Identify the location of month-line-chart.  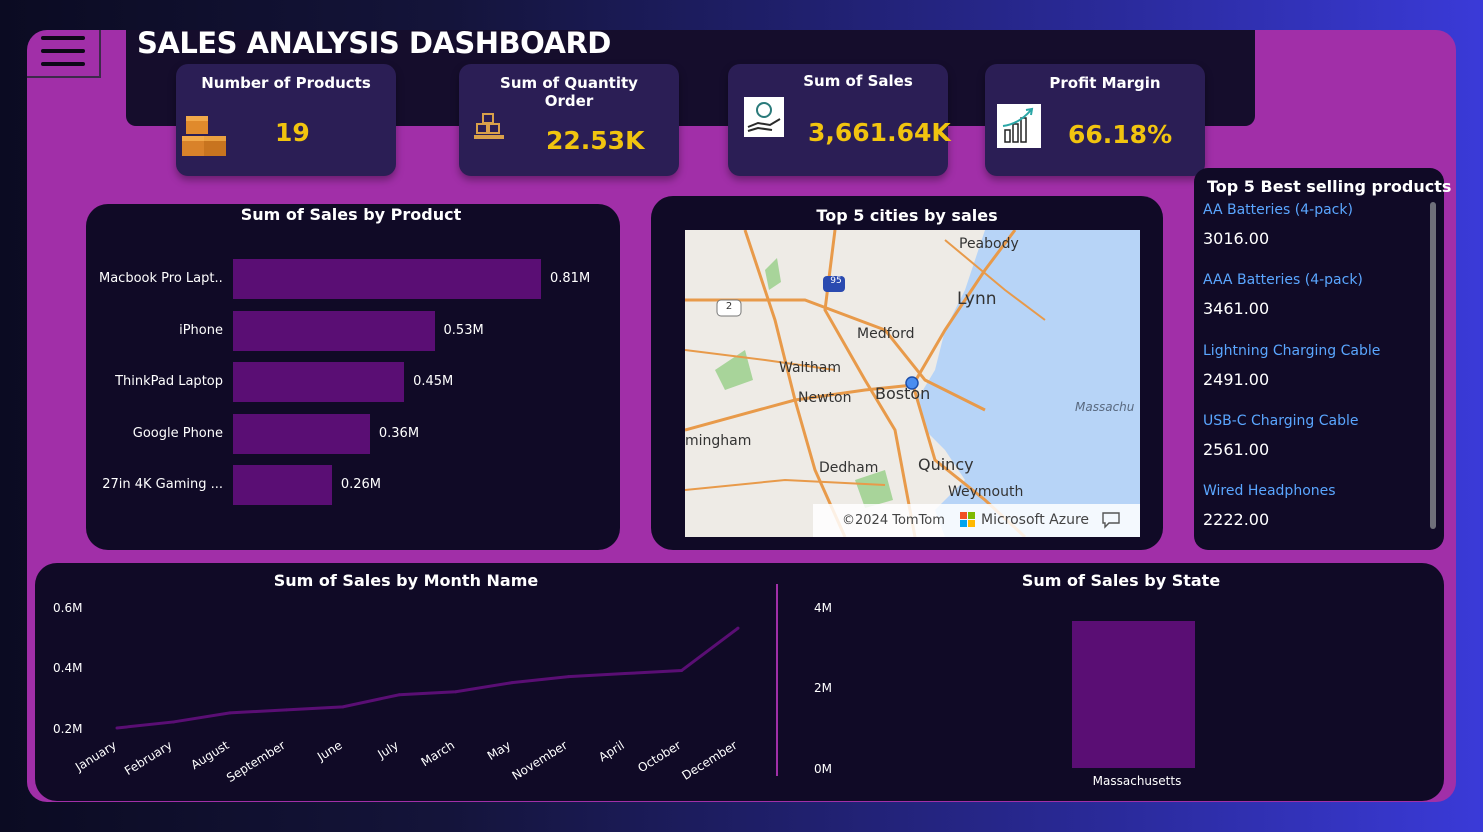
(427, 678).